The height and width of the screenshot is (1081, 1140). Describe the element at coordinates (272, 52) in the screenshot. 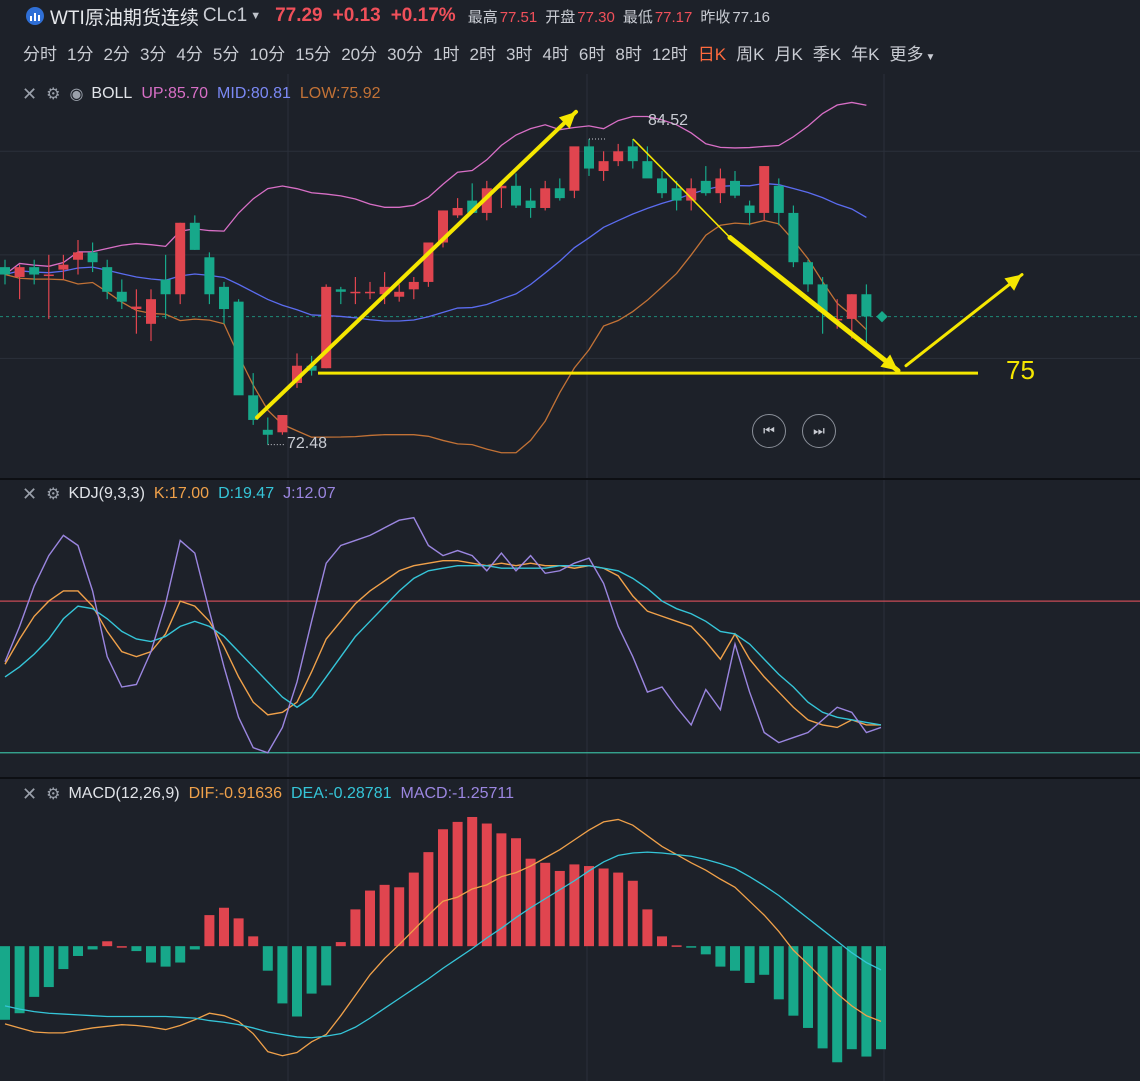

I see `period-tab: 10分` at that location.